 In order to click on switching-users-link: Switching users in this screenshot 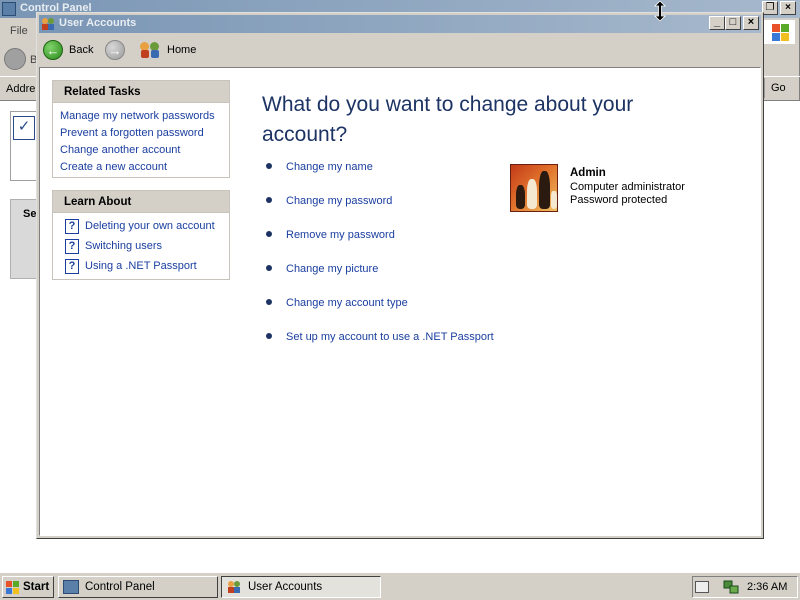, I will do `click(120, 246)`.